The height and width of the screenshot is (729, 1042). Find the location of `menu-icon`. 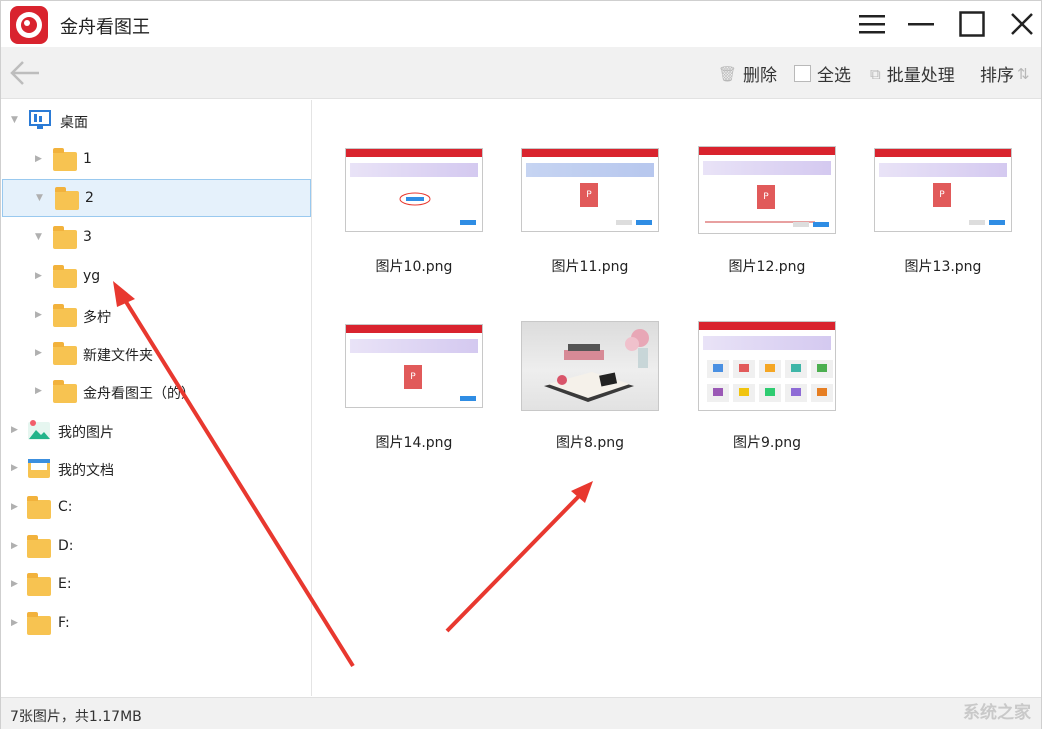

menu-icon is located at coordinates (872, 24).